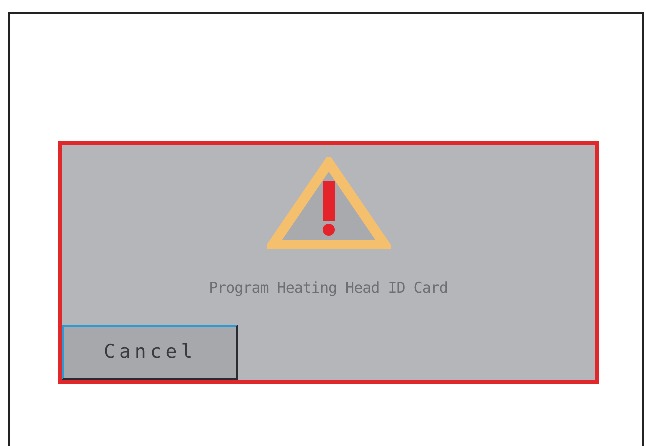 The height and width of the screenshot is (446, 646). What do you see at coordinates (150, 352) in the screenshot?
I see `cancel-button: Cancel` at bounding box center [150, 352].